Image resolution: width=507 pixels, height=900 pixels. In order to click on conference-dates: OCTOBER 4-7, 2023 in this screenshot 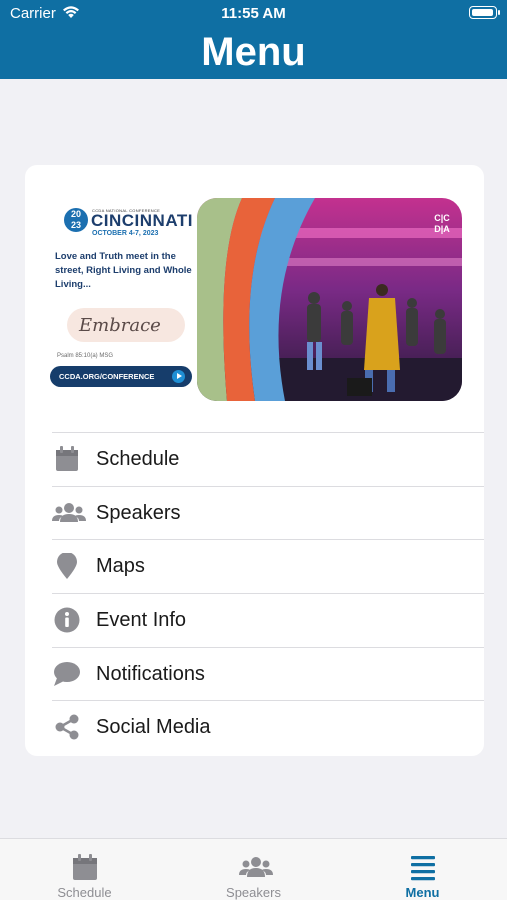, I will do `click(125, 233)`.